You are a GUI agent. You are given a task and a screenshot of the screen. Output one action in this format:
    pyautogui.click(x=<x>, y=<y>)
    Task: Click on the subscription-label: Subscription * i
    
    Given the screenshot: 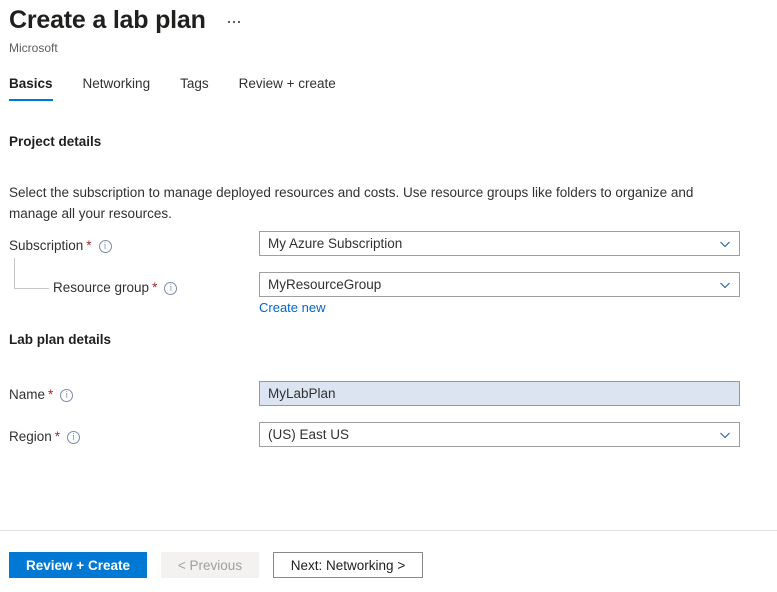 What is the action you would take?
    pyautogui.click(x=60, y=246)
    